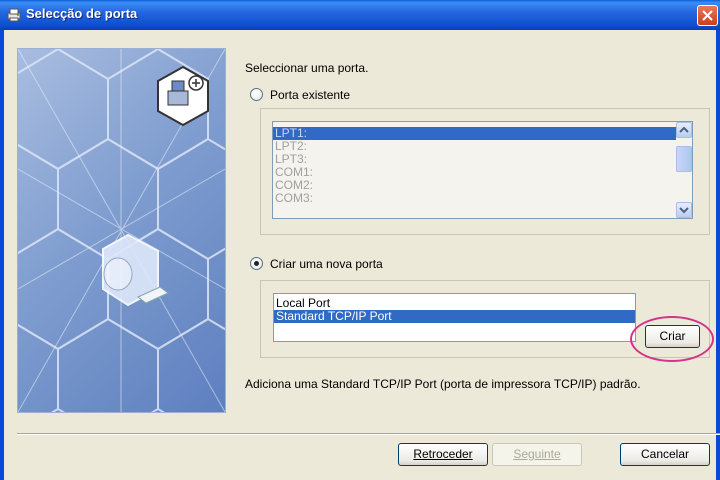  I want to click on existing-port-list: LPT1: LPT2: LPT3: COM1: COM2: COM3:, so click(482, 170).